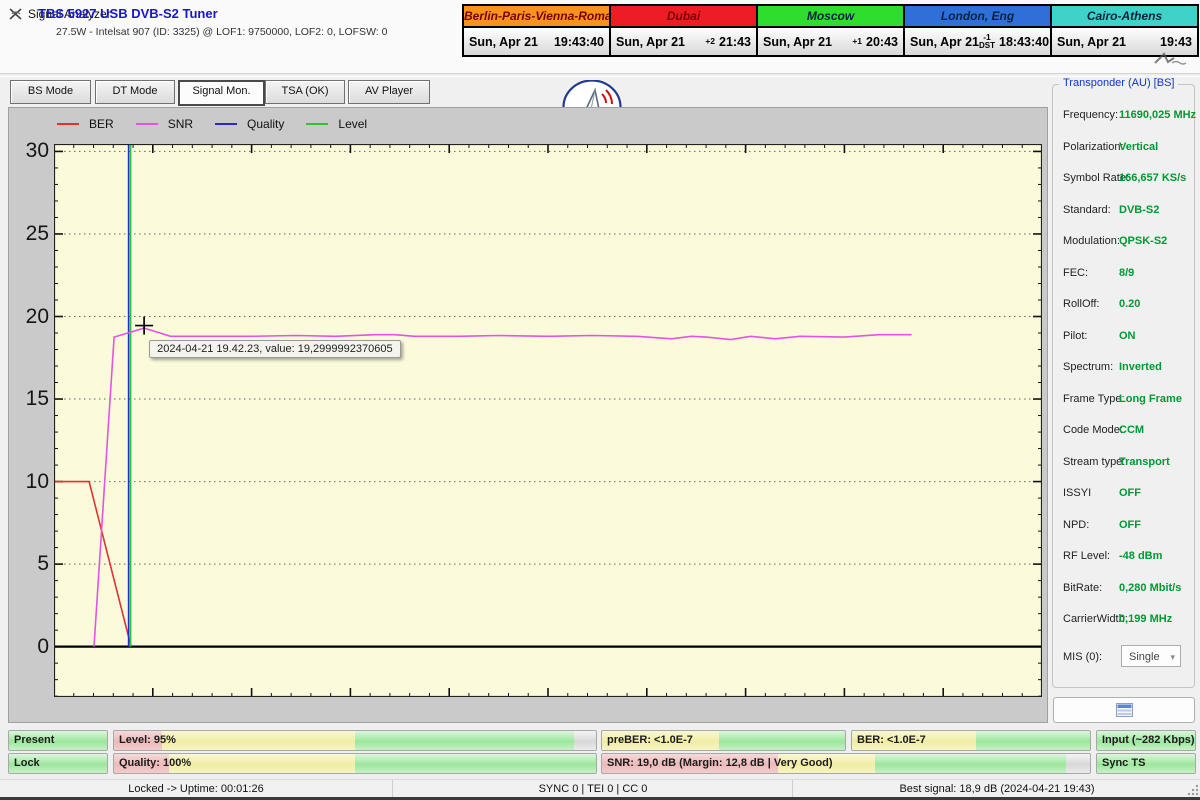 This screenshot has width=1200, height=800. I want to click on transponder-value: OFF, so click(1130, 524).